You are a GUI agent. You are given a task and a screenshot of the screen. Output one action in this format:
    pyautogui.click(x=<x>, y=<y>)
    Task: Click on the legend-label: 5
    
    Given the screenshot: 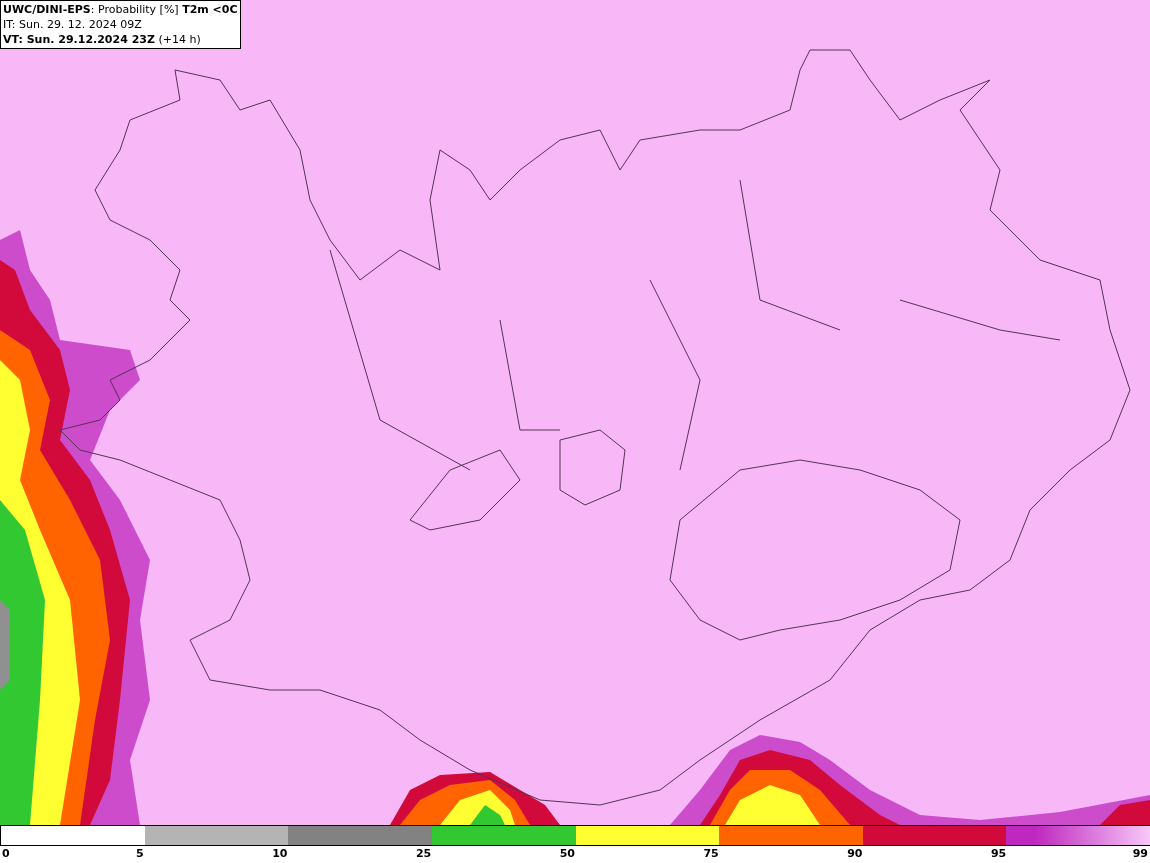 What is the action you would take?
    pyautogui.click(x=140, y=853)
    